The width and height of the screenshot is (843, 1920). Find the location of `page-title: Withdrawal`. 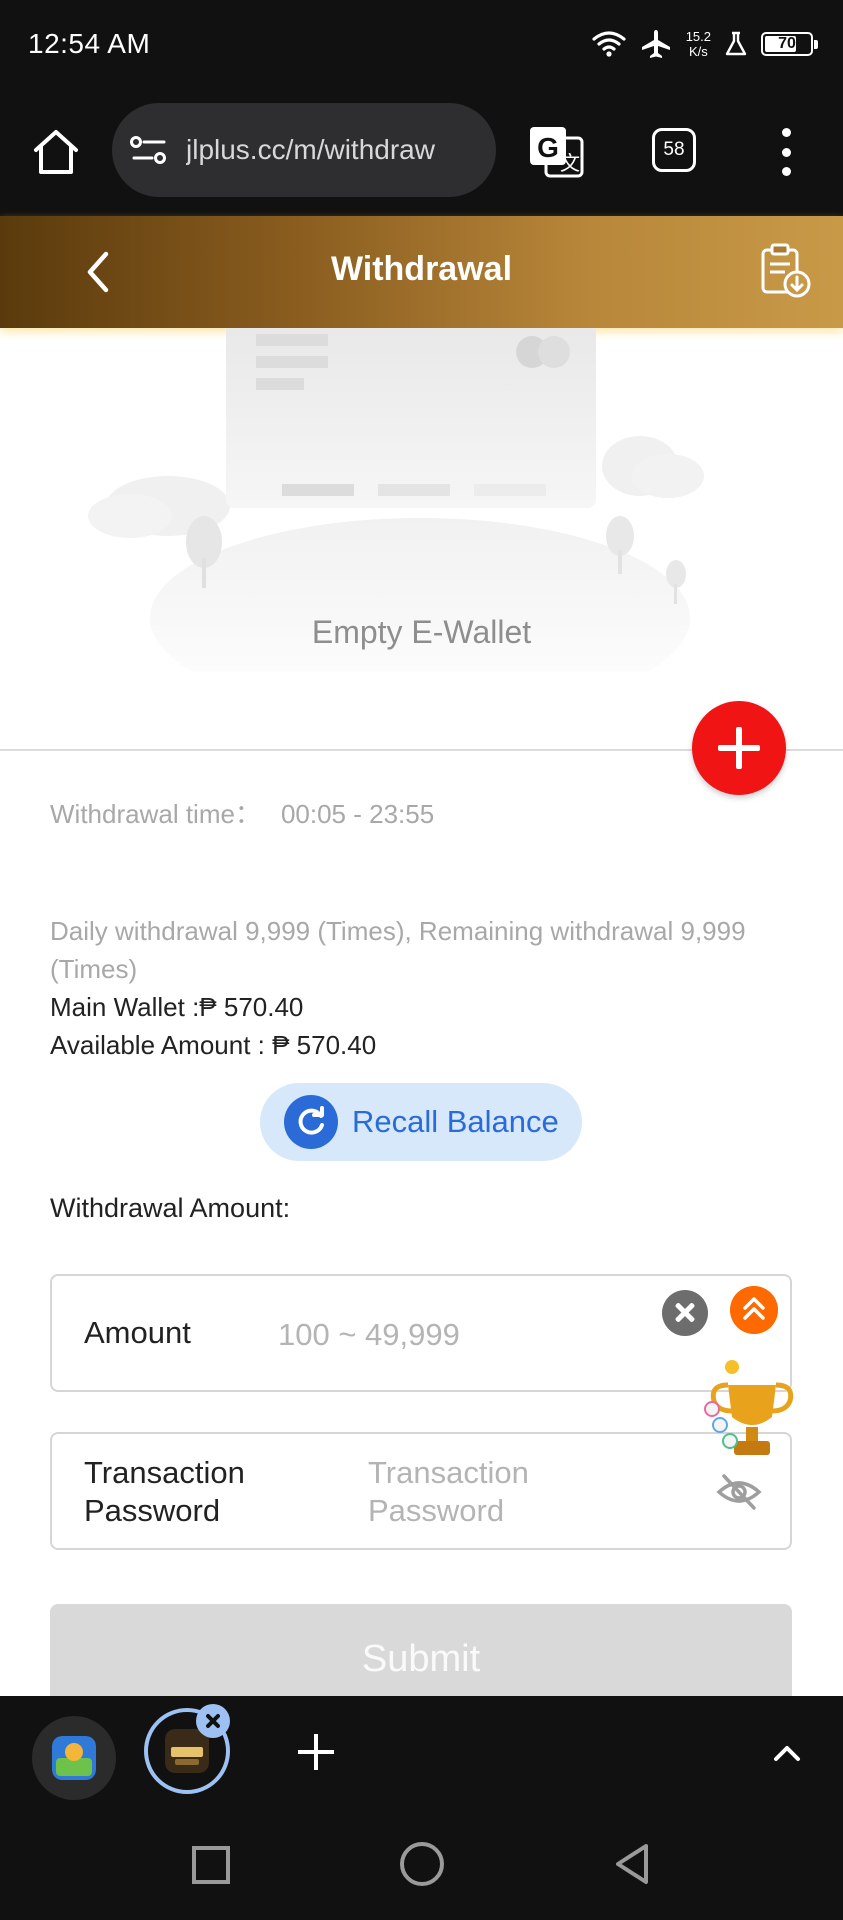

page-title: Withdrawal is located at coordinates (421, 269).